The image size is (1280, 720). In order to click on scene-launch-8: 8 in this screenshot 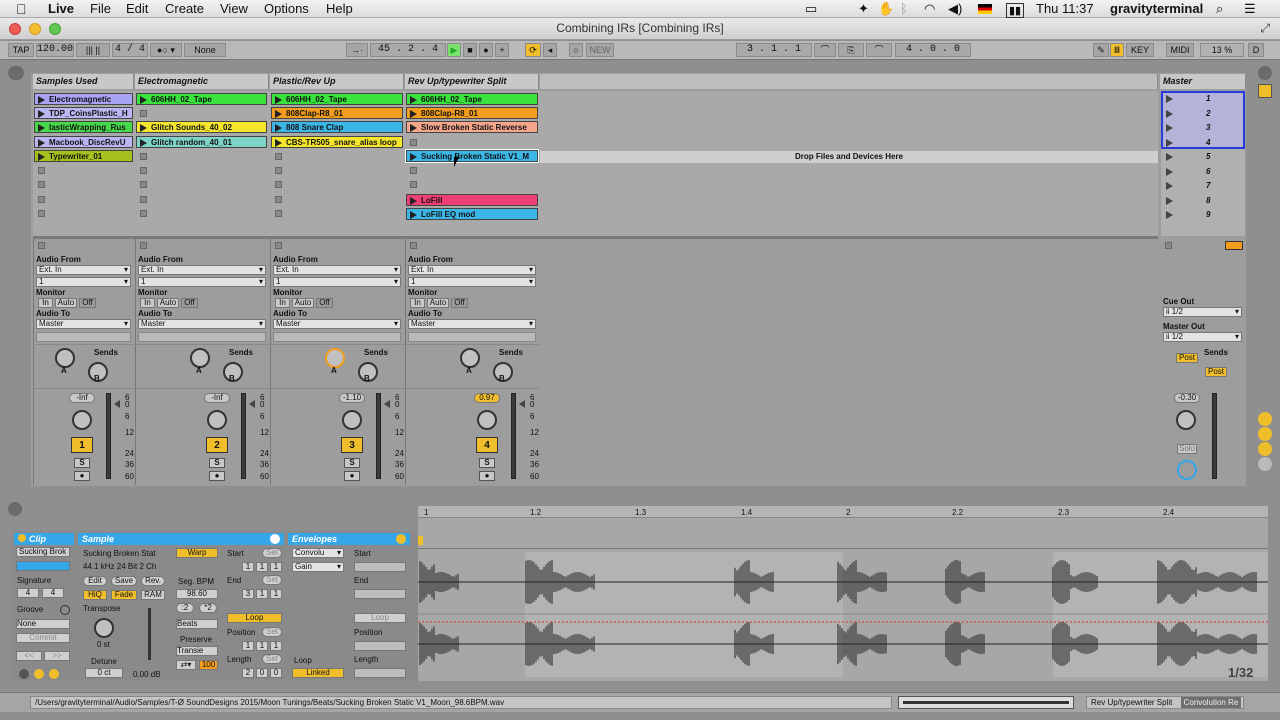, I will do `click(1203, 201)`.